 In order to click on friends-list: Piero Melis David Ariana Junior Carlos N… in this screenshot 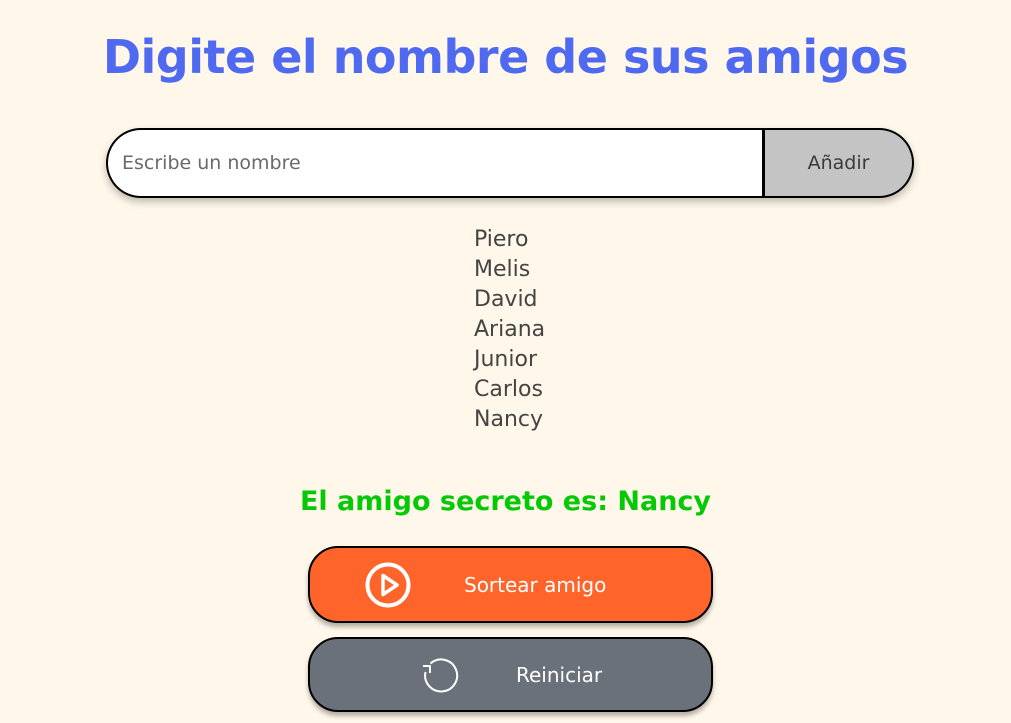, I will do `click(509, 330)`.